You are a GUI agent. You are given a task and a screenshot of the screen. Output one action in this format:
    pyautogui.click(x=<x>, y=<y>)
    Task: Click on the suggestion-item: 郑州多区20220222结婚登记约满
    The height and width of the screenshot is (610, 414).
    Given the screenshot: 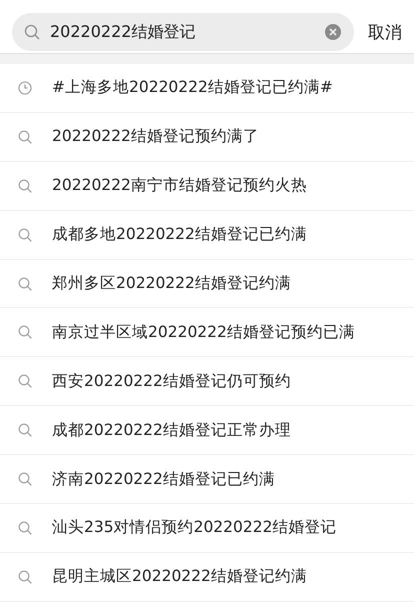 What is the action you would take?
    pyautogui.click(x=207, y=284)
    